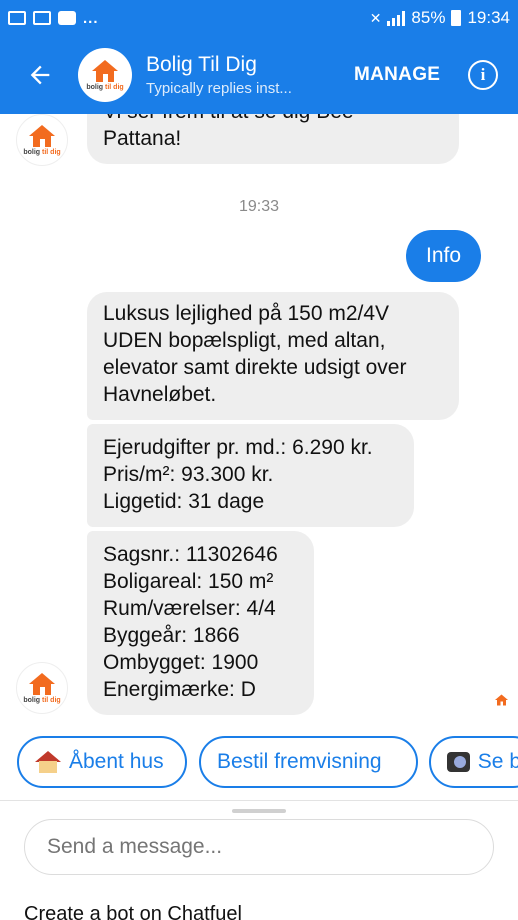 This screenshot has height=920, width=518. What do you see at coordinates (201, 64) in the screenshot?
I see `page-name: Bolig Til Dig` at bounding box center [201, 64].